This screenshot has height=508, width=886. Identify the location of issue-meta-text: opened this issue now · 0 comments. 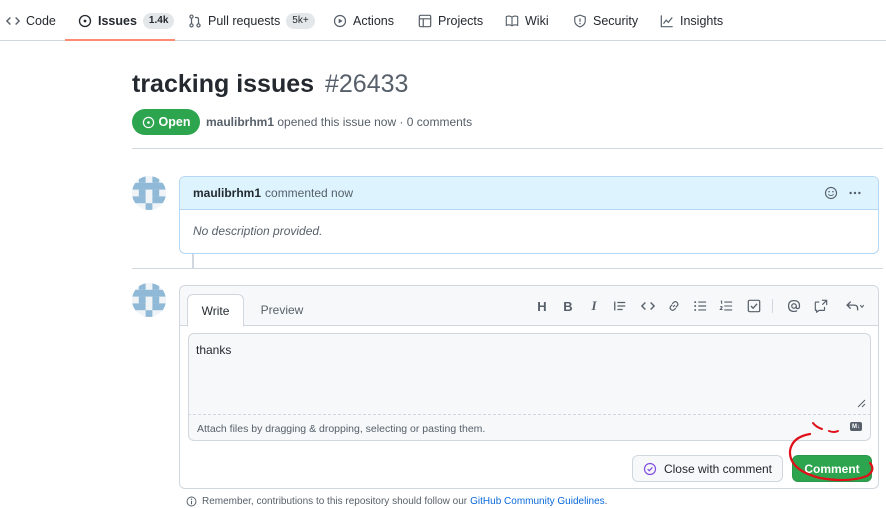
(375, 122).